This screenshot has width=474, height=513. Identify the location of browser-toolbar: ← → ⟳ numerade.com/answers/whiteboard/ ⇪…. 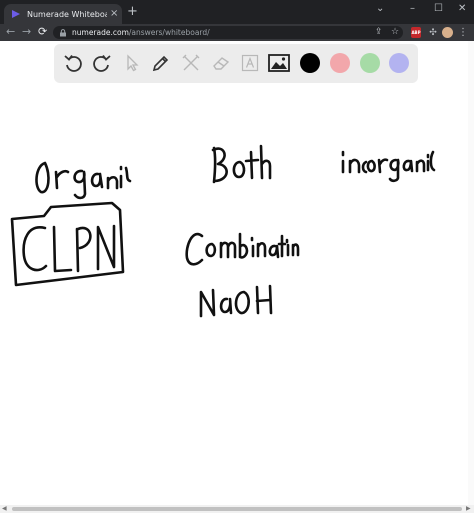
(237, 32).